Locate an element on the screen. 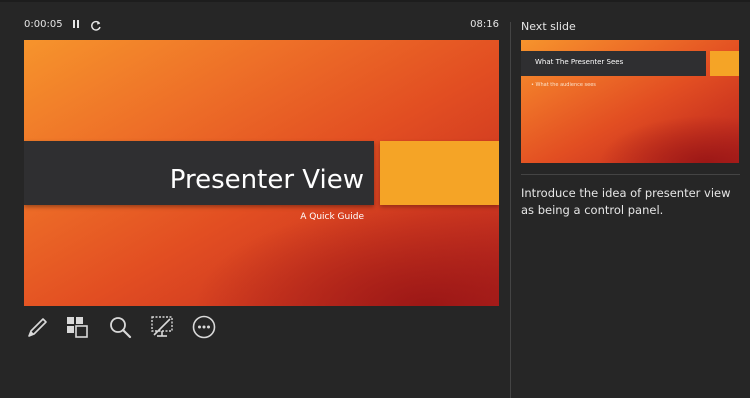  more-options-icon is located at coordinates (204, 327).